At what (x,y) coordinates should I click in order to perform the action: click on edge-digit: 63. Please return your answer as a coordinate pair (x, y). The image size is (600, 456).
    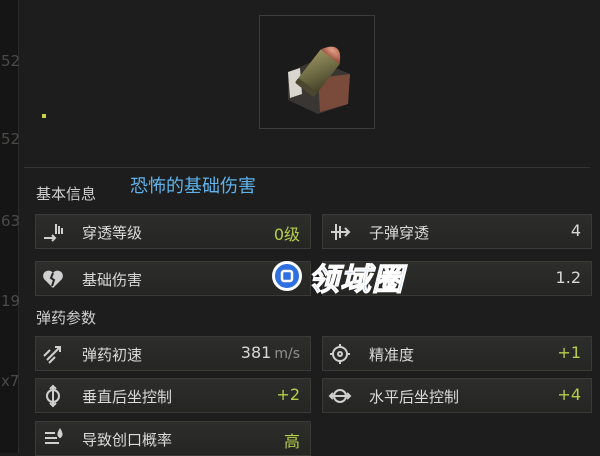
    Looking at the image, I should click on (11, 221).